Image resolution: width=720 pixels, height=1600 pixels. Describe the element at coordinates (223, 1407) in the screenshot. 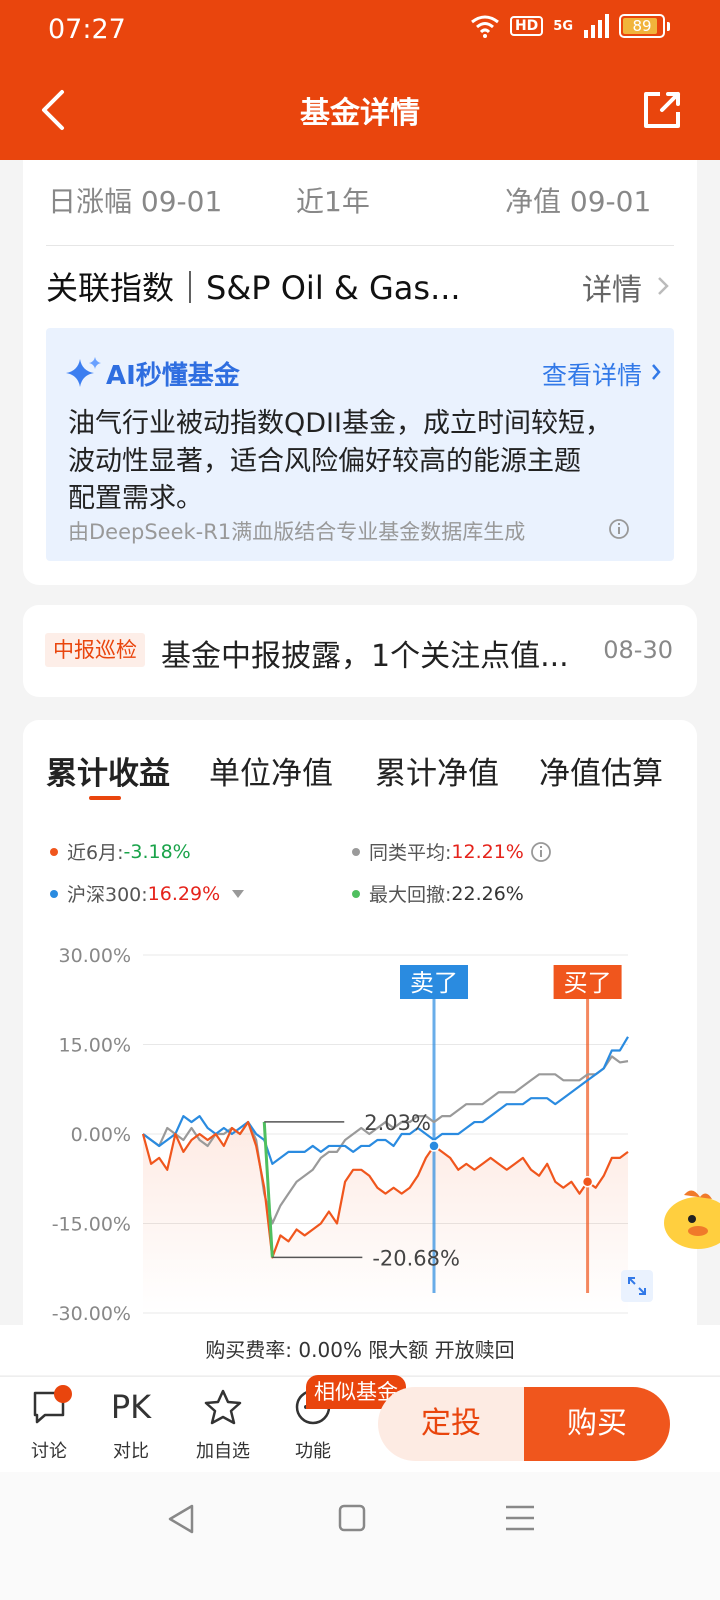

I see `star-icon` at that location.